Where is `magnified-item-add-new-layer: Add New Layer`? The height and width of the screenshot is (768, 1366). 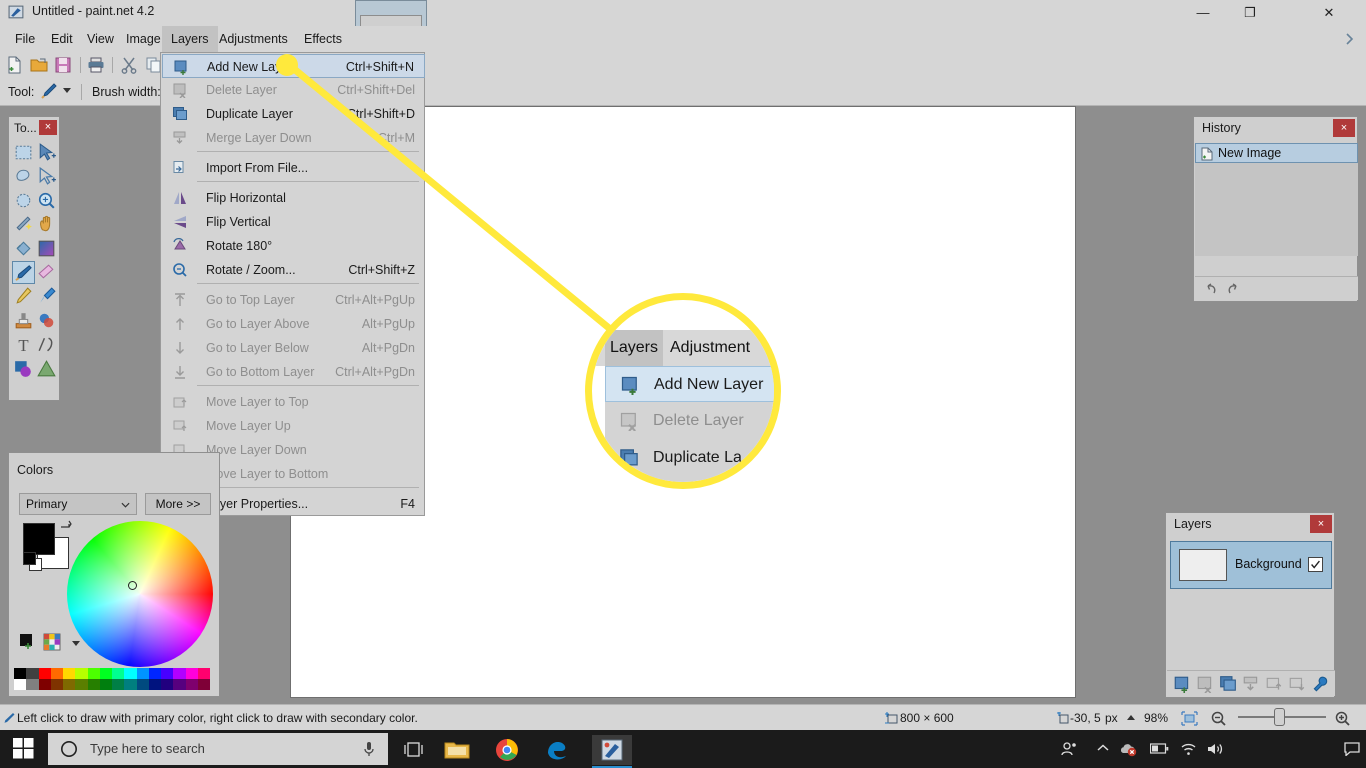
magnified-item-add-new-layer: Add New Layer is located at coordinates (689, 384).